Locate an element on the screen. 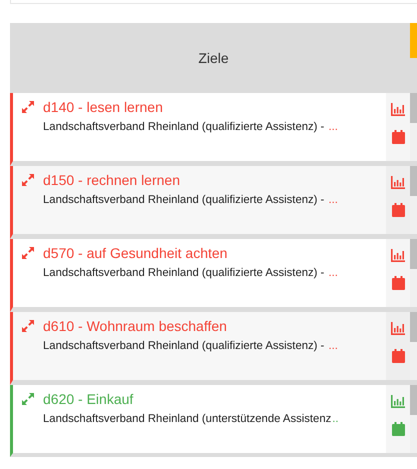 The image size is (417, 469). goal-title: d150 - rechnen lernen is located at coordinates (112, 180).